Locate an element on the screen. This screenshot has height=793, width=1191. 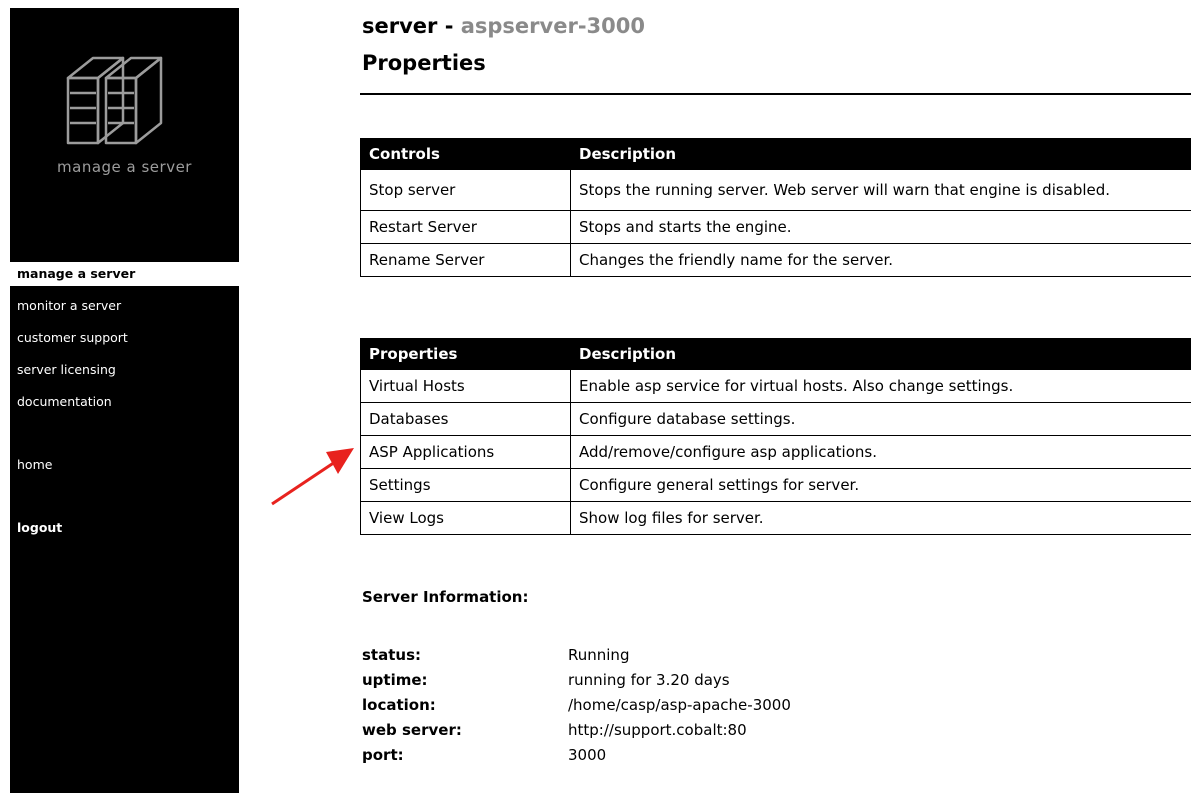
info-value-location: /home/casp/asp-apache-3000 is located at coordinates (679, 704).